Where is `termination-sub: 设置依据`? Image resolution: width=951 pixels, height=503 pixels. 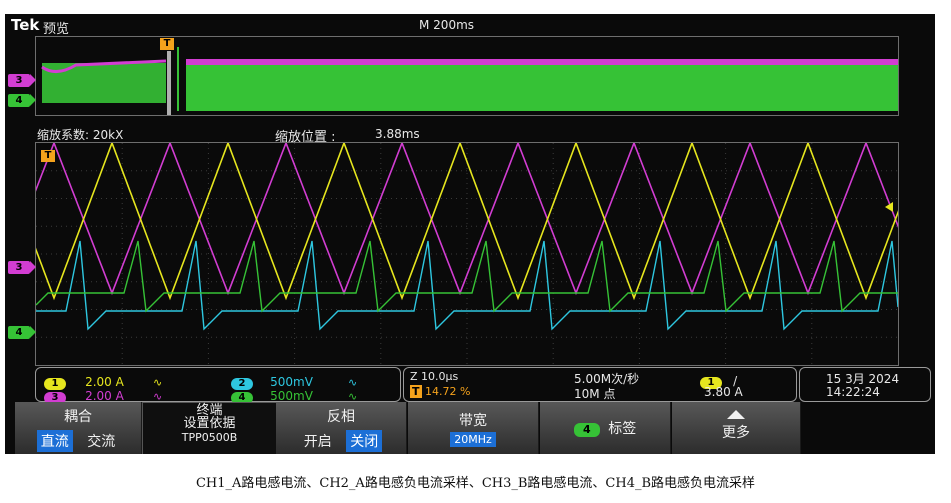 termination-sub: 设置依据 is located at coordinates (209, 423).